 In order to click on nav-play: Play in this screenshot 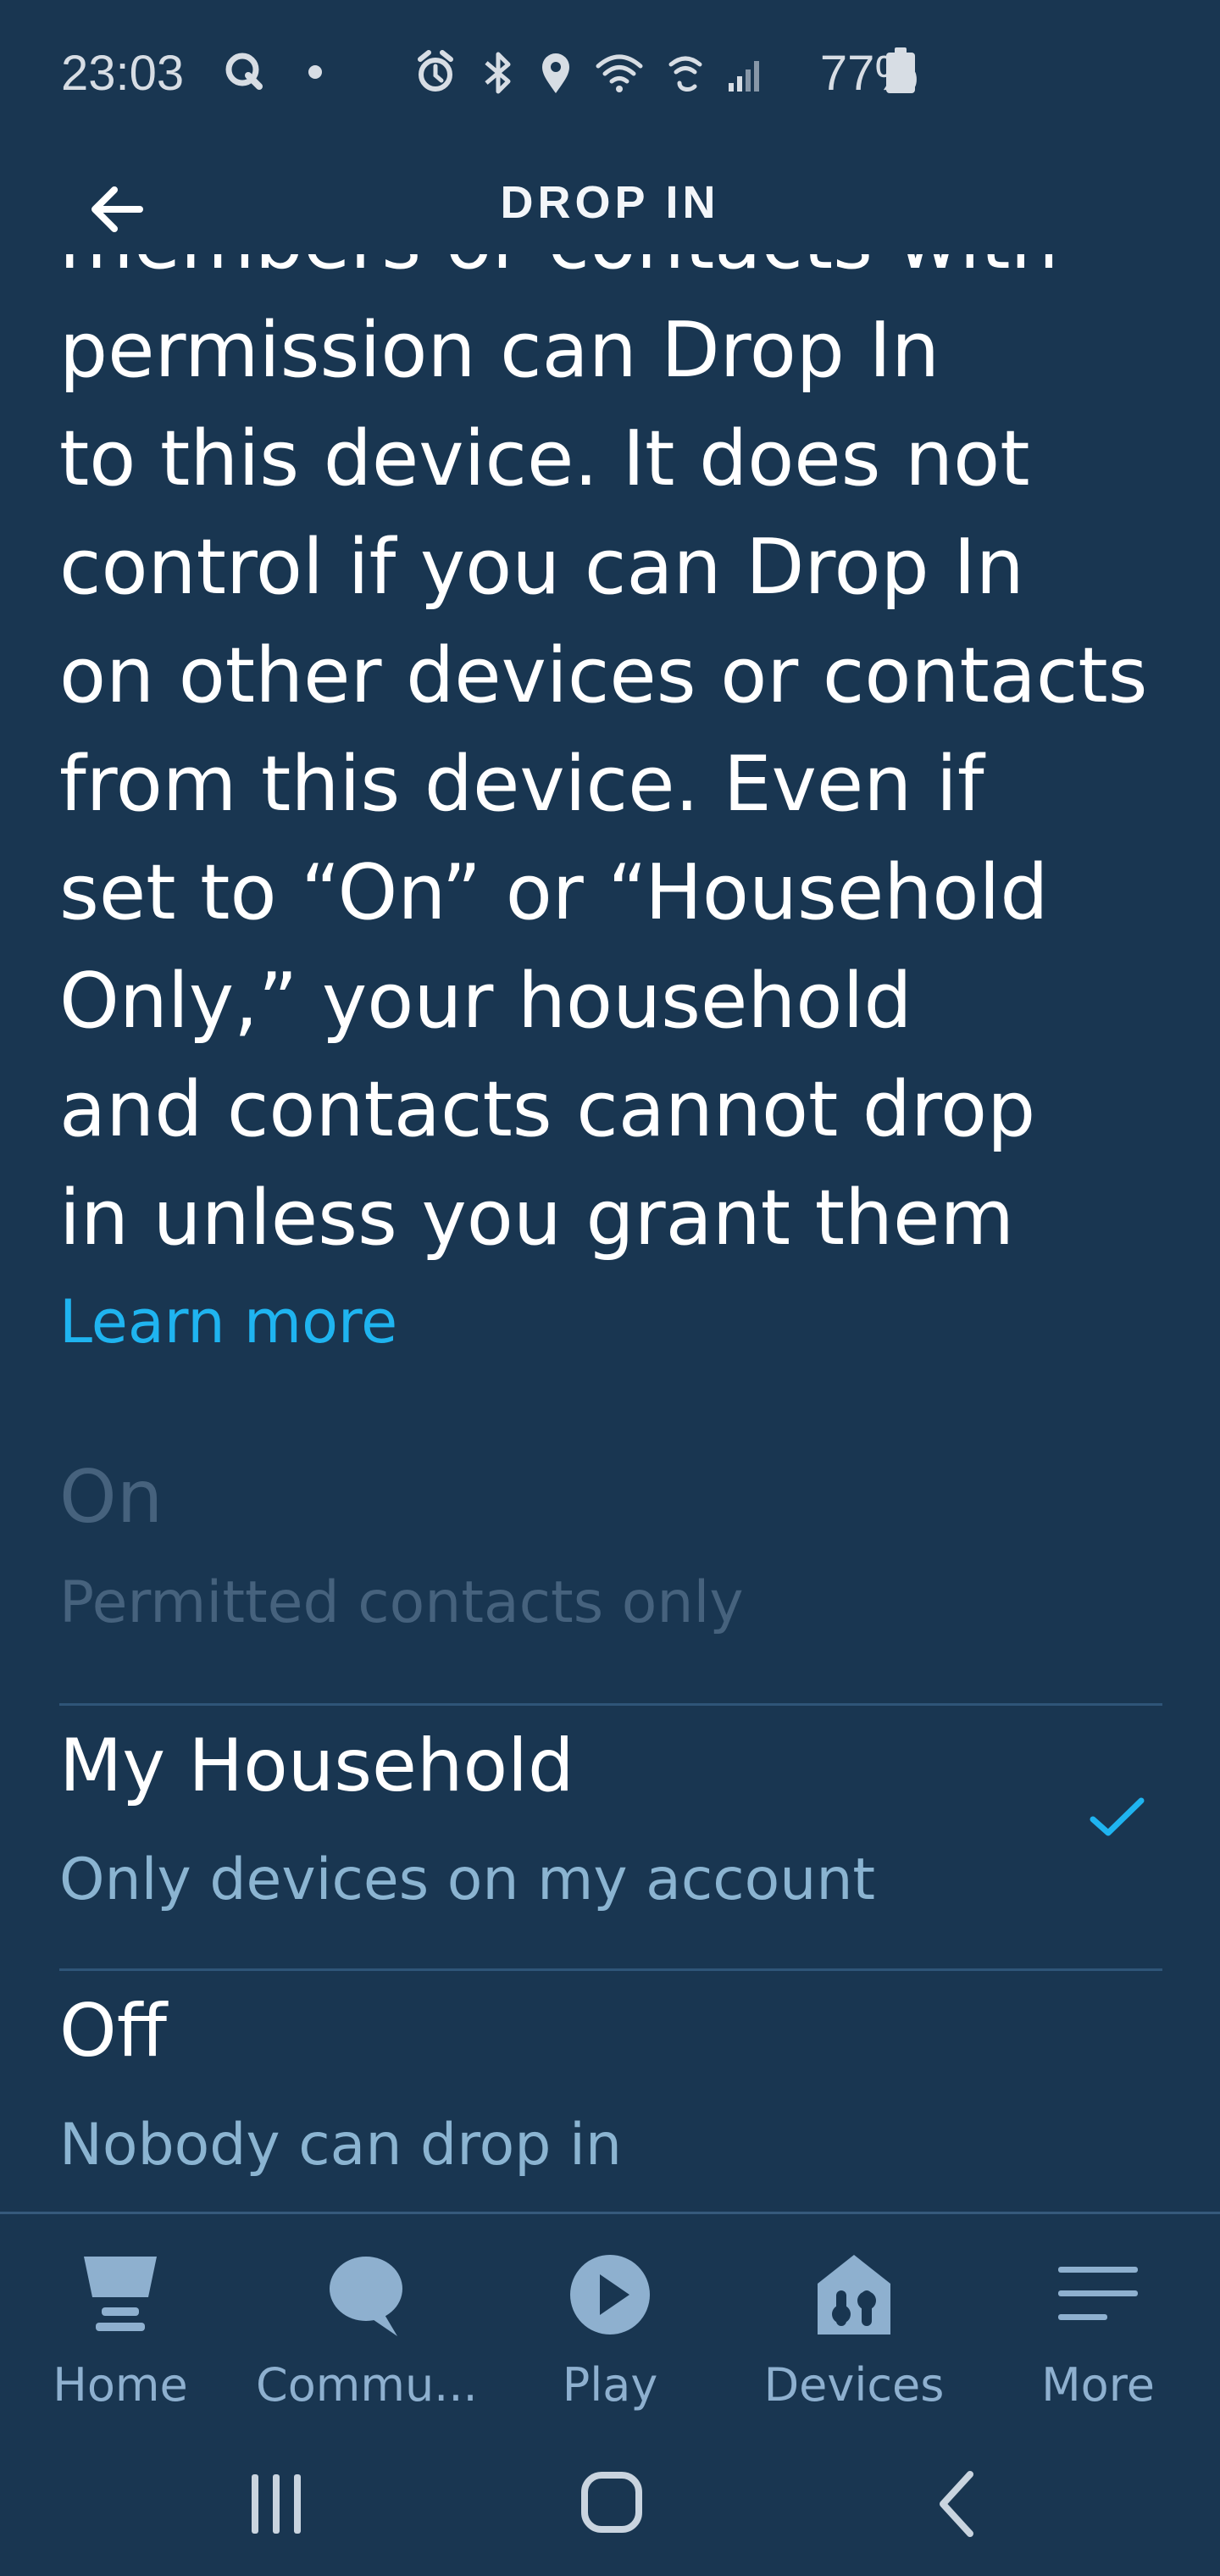, I will do `click(610, 2328)`.